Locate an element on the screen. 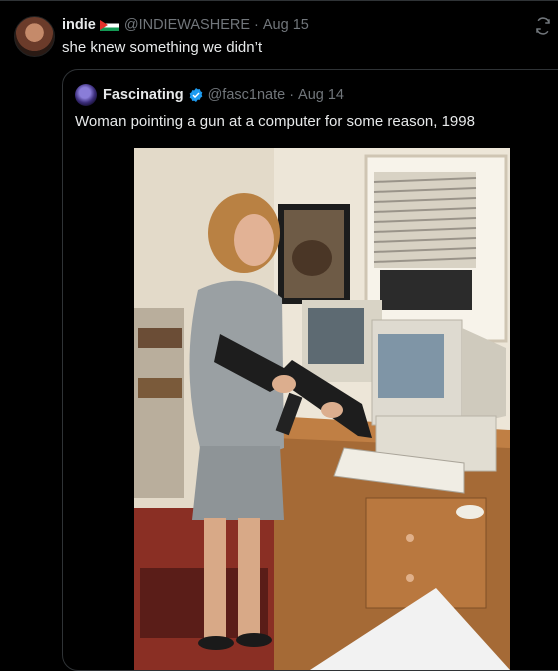 Image resolution: width=558 pixels, height=671 pixels. quoted-tweet-header: Fascinating @fasc1nate · Aug 14 is located at coordinates (223, 95).